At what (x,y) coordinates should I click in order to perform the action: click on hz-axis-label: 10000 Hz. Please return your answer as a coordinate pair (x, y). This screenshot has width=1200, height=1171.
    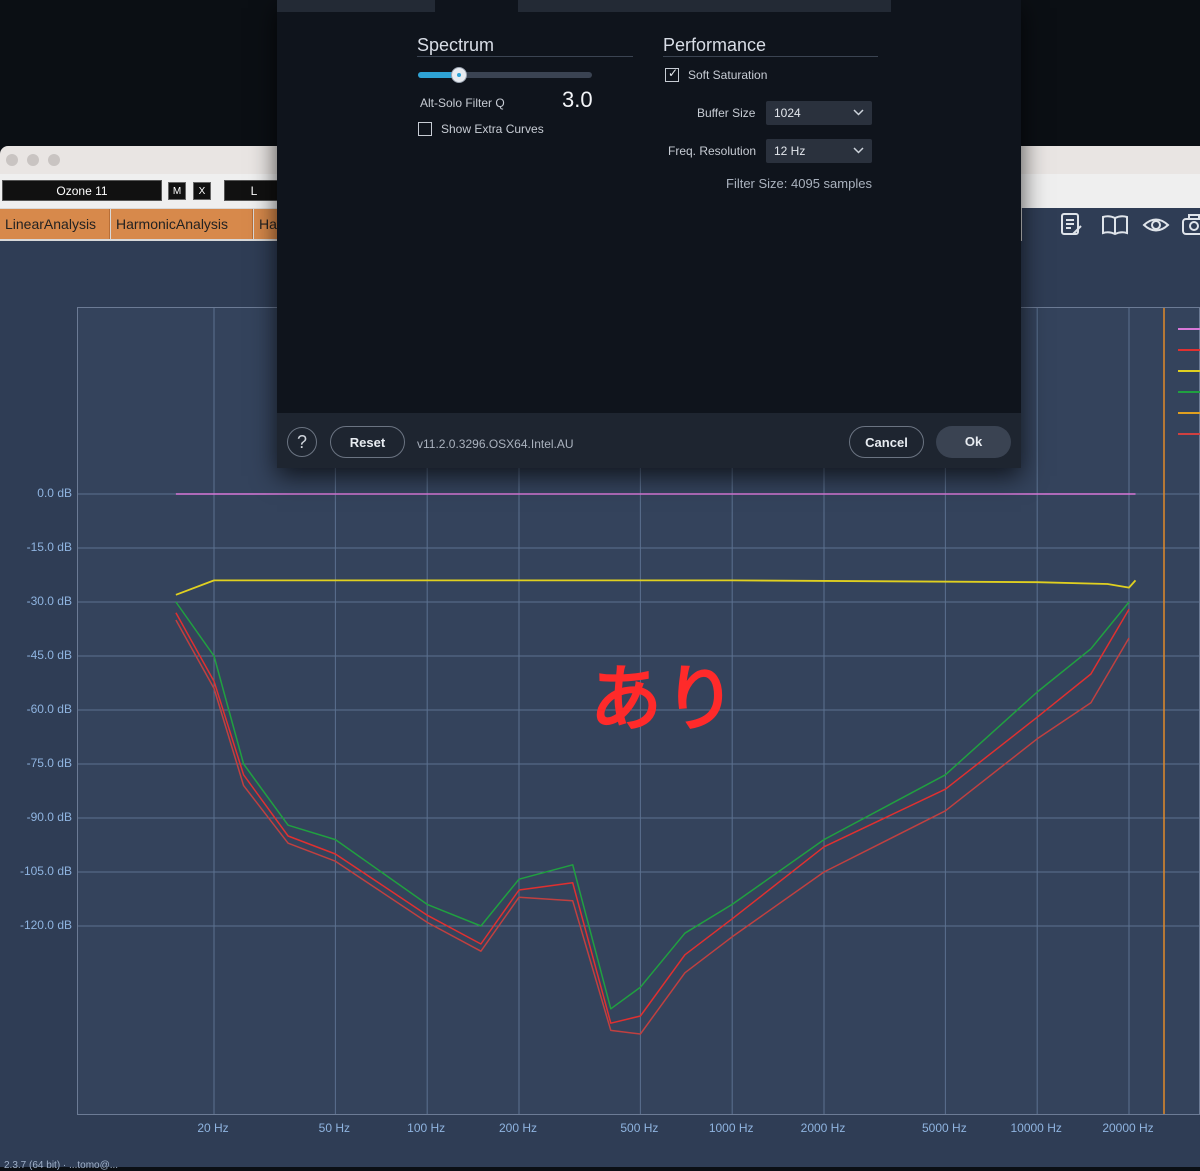
    Looking at the image, I should click on (1036, 1128).